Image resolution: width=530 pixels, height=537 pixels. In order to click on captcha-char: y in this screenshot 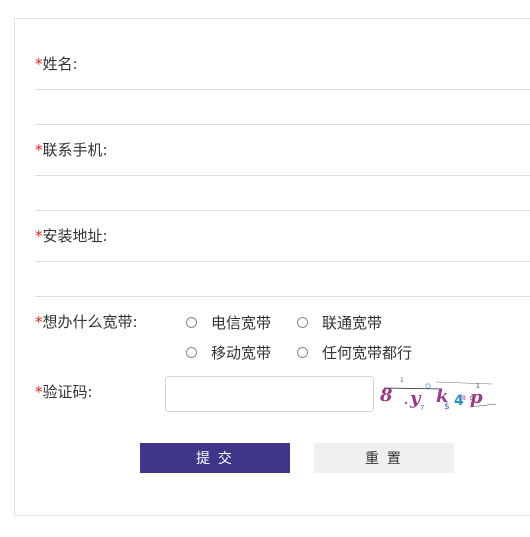, I will do `click(415, 398)`.